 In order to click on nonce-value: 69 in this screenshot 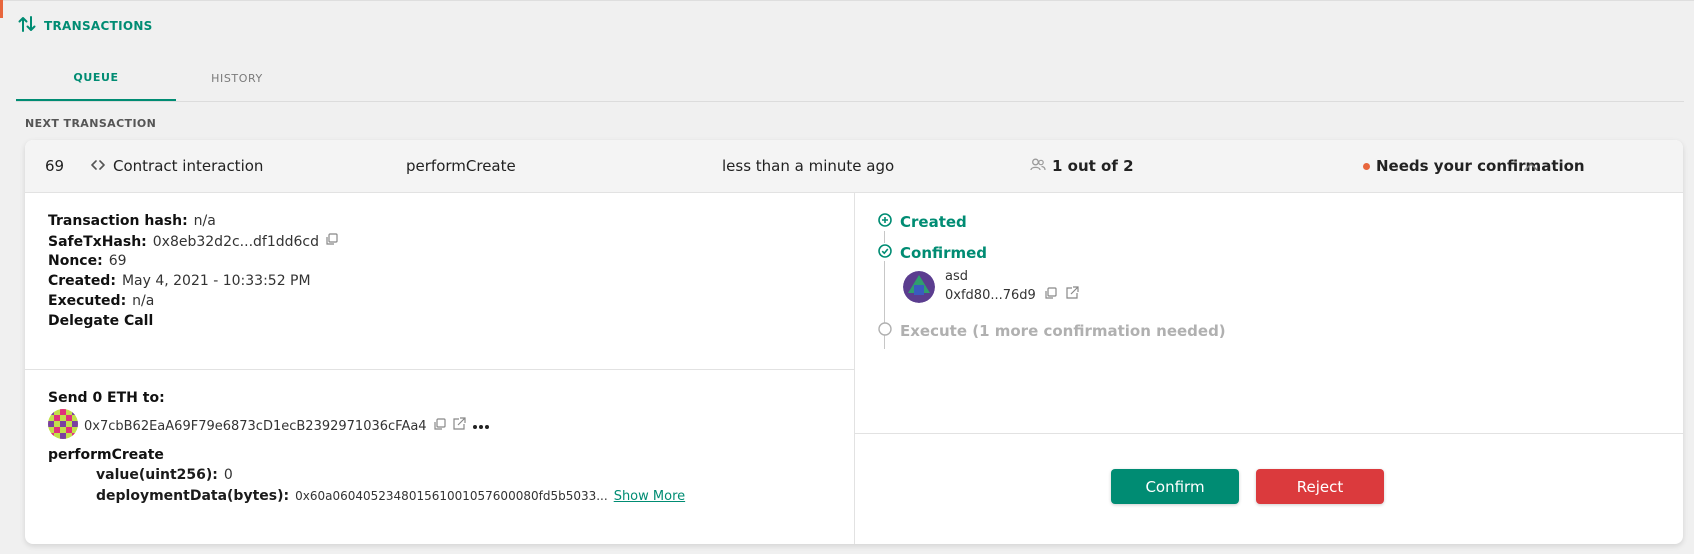, I will do `click(117, 261)`.